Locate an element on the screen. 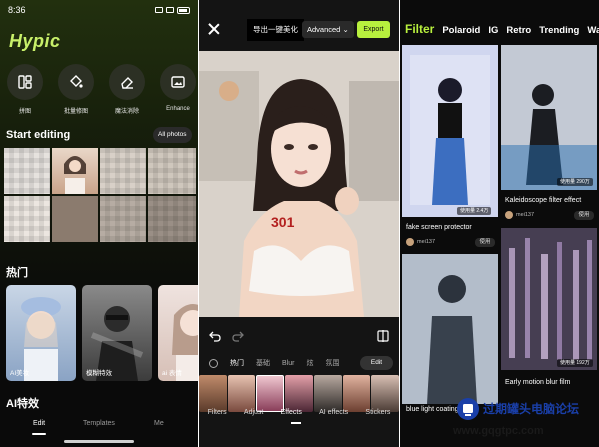 Image resolution: width=599 pixels, height=447 pixels. tool-magic-eraser: 魔法消除 is located at coordinates (127, 89).